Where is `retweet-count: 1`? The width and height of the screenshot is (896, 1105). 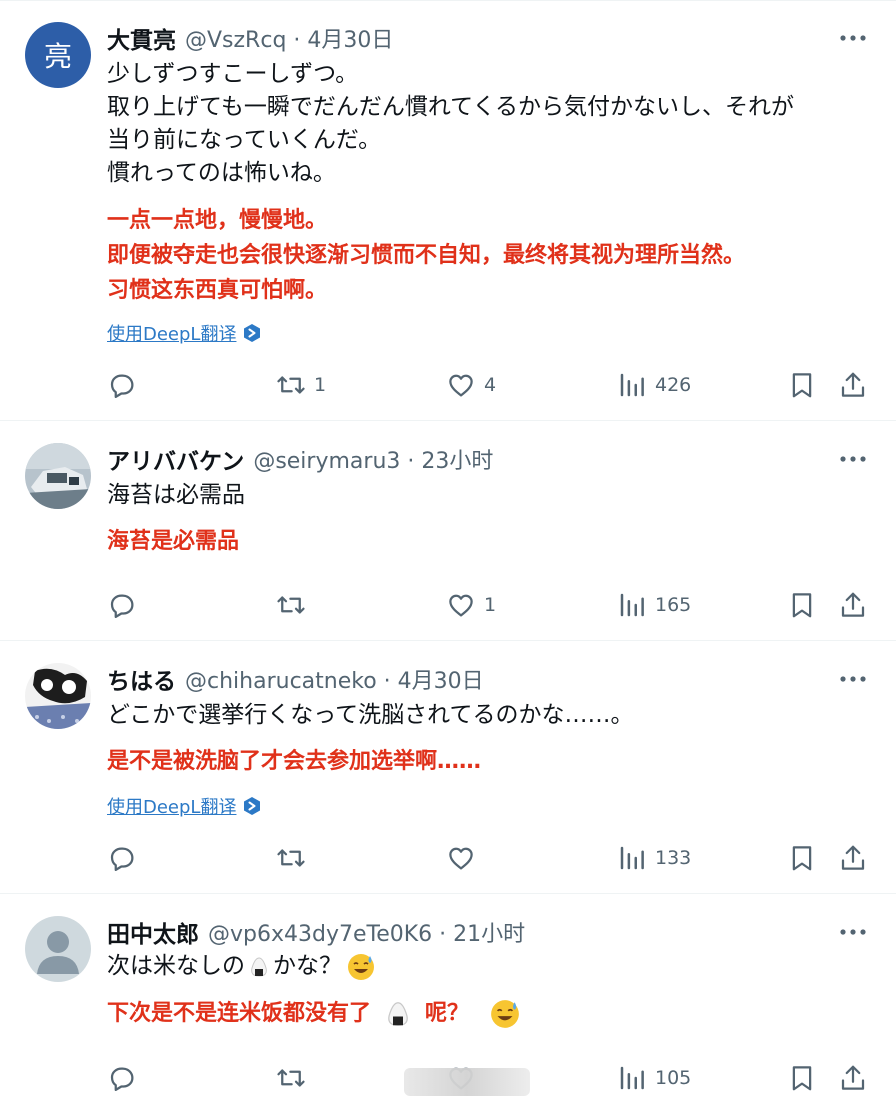
retweet-count: 1 is located at coordinates (320, 385).